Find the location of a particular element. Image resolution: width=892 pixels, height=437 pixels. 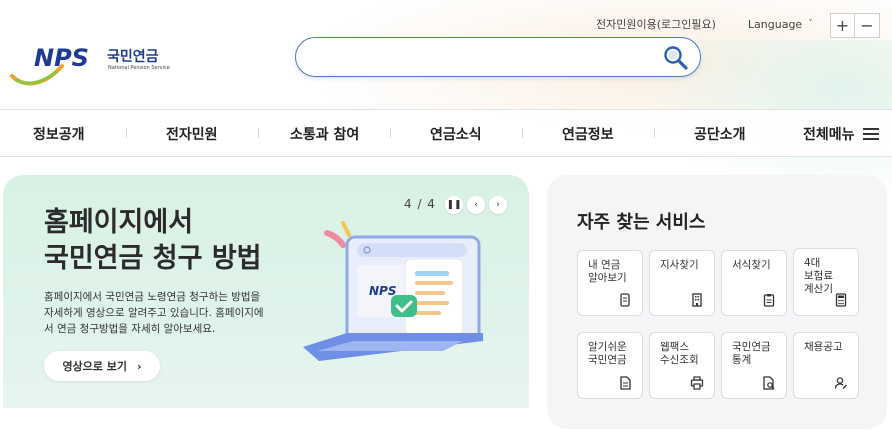

service-card-find-branch: 지사찾기 is located at coordinates (682, 283).